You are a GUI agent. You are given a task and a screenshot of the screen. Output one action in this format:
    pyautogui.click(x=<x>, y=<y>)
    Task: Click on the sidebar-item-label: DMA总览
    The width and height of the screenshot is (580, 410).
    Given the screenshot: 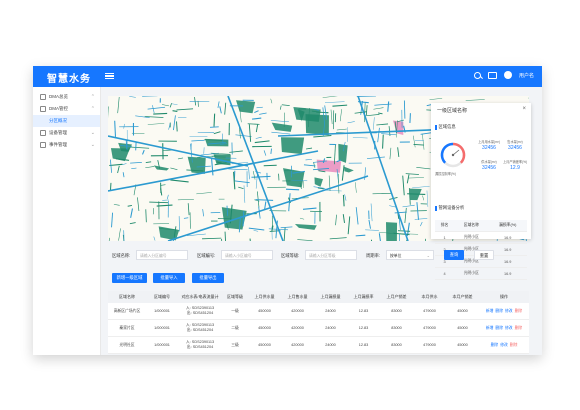 What is the action you would take?
    pyautogui.click(x=58, y=96)
    